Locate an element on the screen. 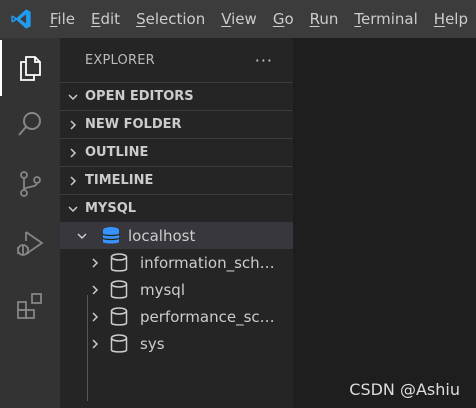 The height and width of the screenshot is (408, 476). vscode-logo-icon is located at coordinates (21, 19).